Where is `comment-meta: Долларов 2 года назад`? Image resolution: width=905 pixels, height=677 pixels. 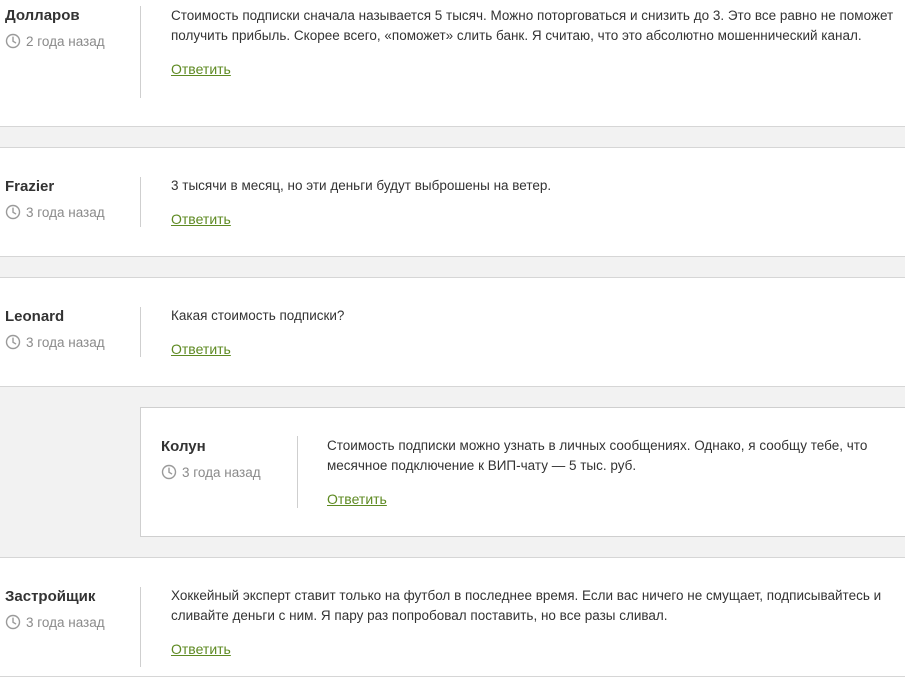 comment-meta: Долларов 2 года назад is located at coordinates (72, 28).